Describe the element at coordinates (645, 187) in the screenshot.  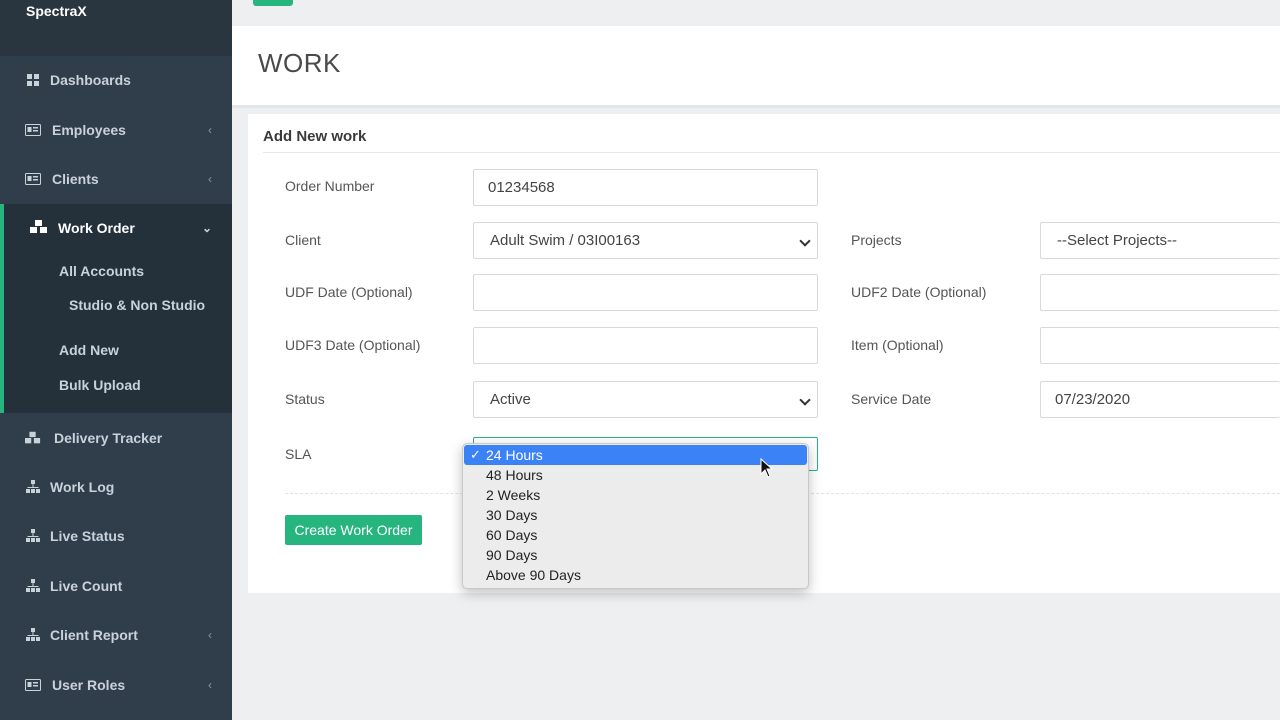
I see `order-number-input: 01234568` at that location.